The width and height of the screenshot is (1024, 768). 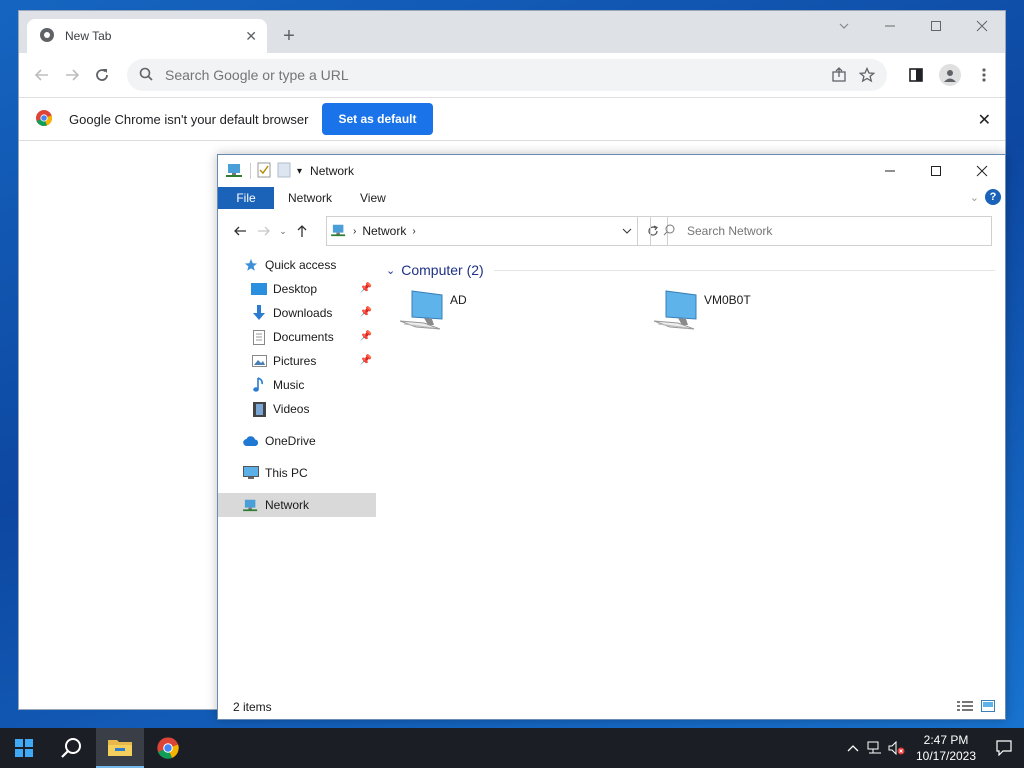 What do you see at coordinates (993, 197) in the screenshot?
I see `help-icon: ?` at bounding box center [993, 197].